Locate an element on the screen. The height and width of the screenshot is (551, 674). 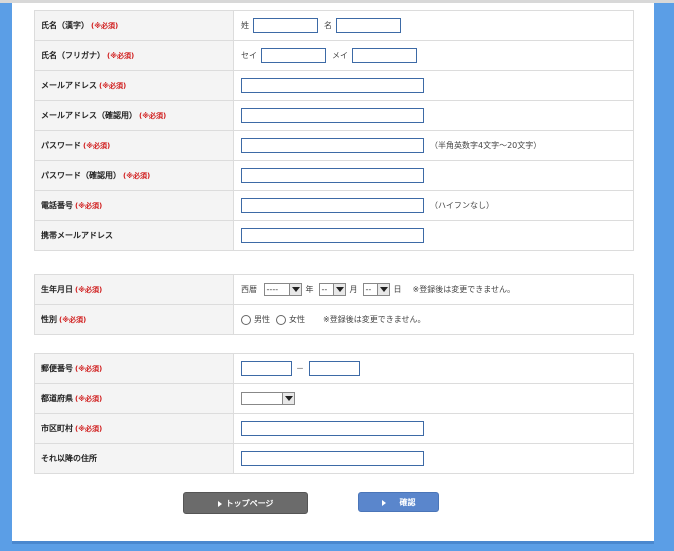
gender-female-radio is located at coordinates (281, 319).